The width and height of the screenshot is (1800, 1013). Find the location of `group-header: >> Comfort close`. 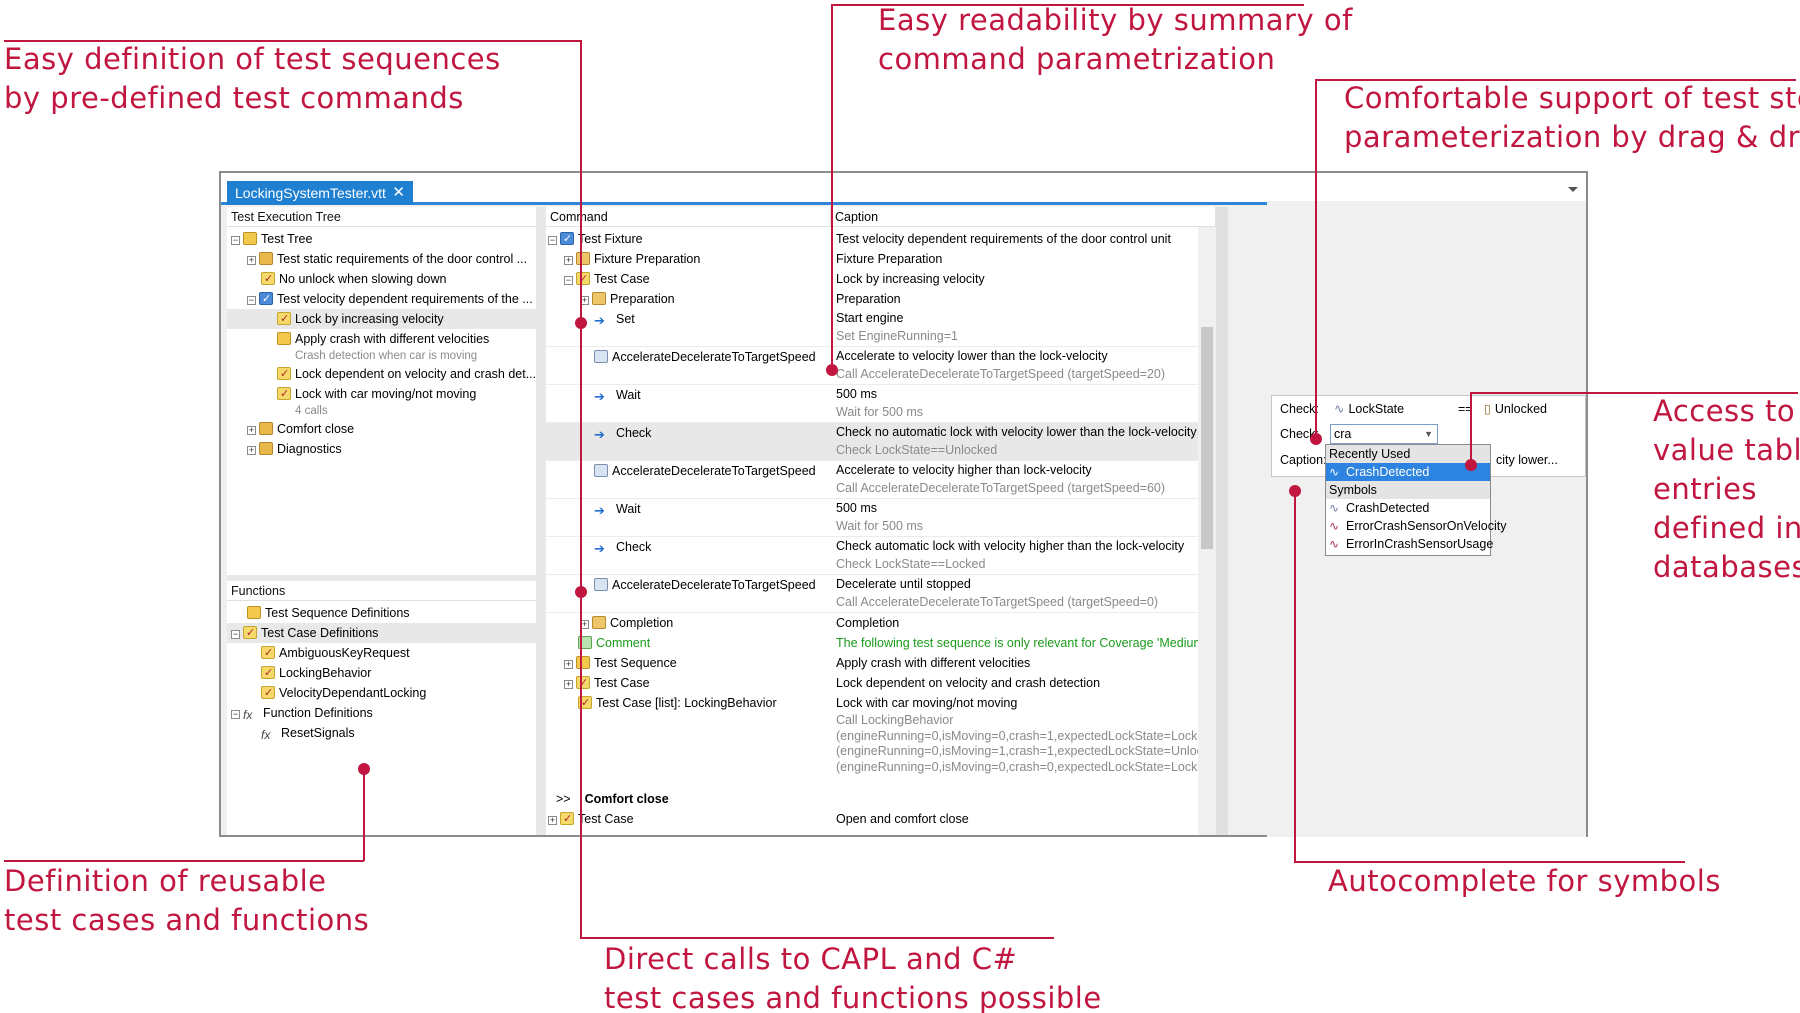

group-header: >> Comfort close is located at coordinates (612, 799).